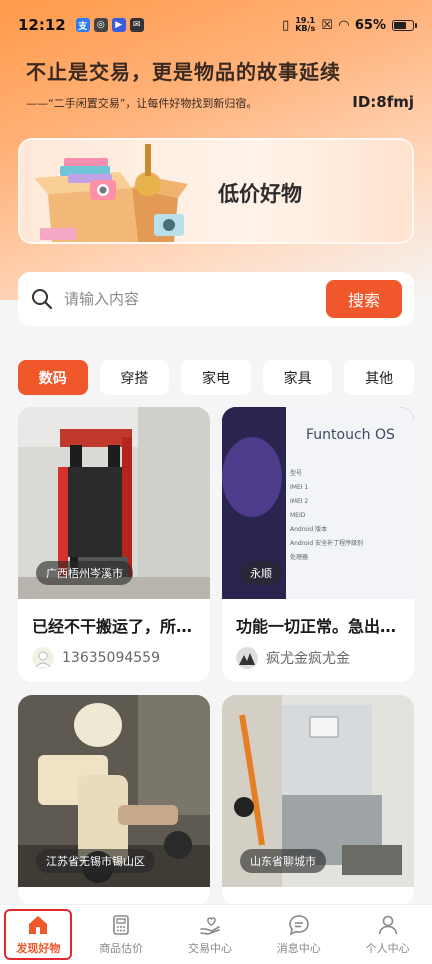 Image resolution: width=432 pixels, height=964 pixels. I want to click on location-badge: 江苏省无锡市锡山区, so click(95, 861).